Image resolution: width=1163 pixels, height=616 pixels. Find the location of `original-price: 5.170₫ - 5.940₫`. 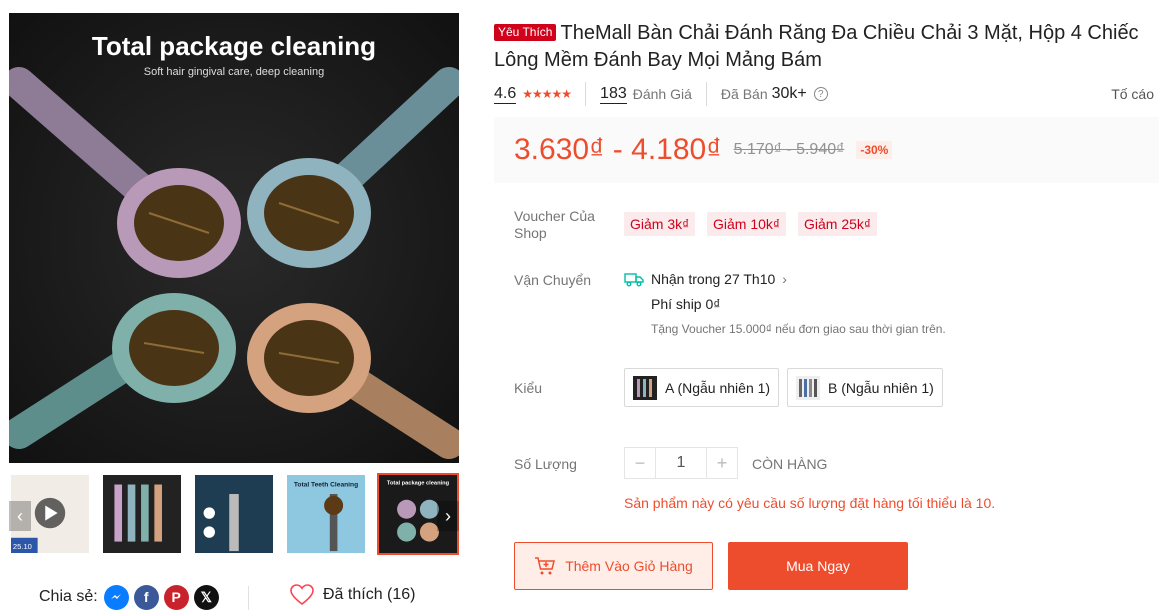

original-price: 5.170₫ - 5.940₫ is located at coordinates (789, 149).